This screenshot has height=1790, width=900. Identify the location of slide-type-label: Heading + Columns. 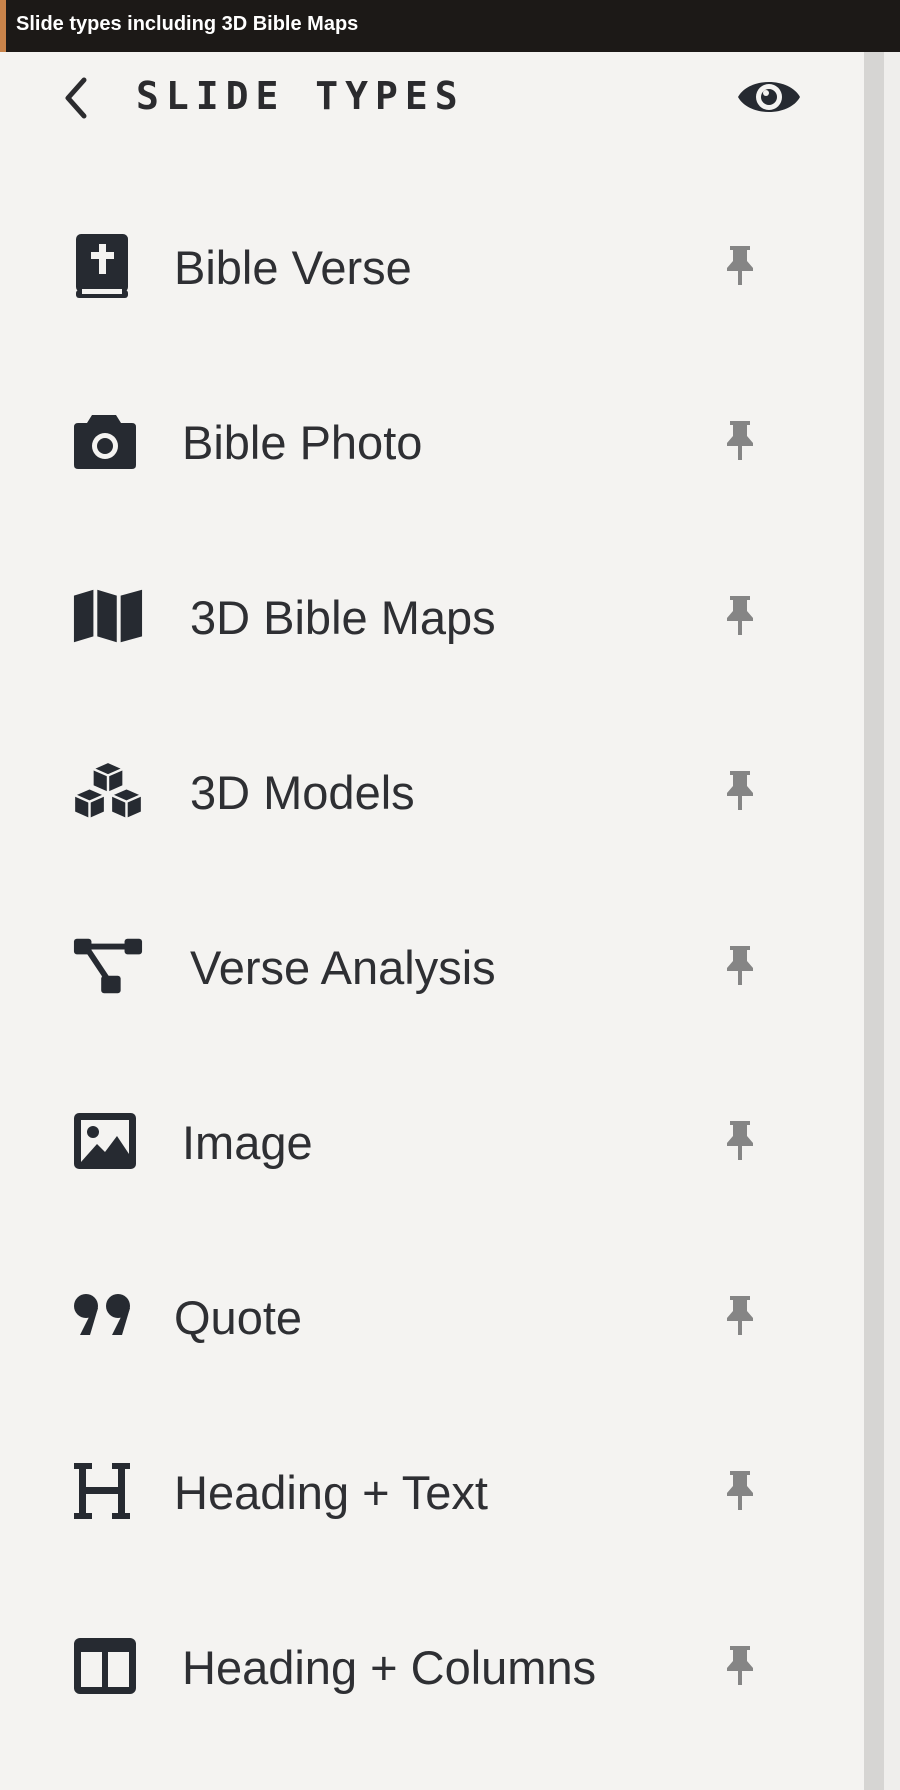
(389, 1667).